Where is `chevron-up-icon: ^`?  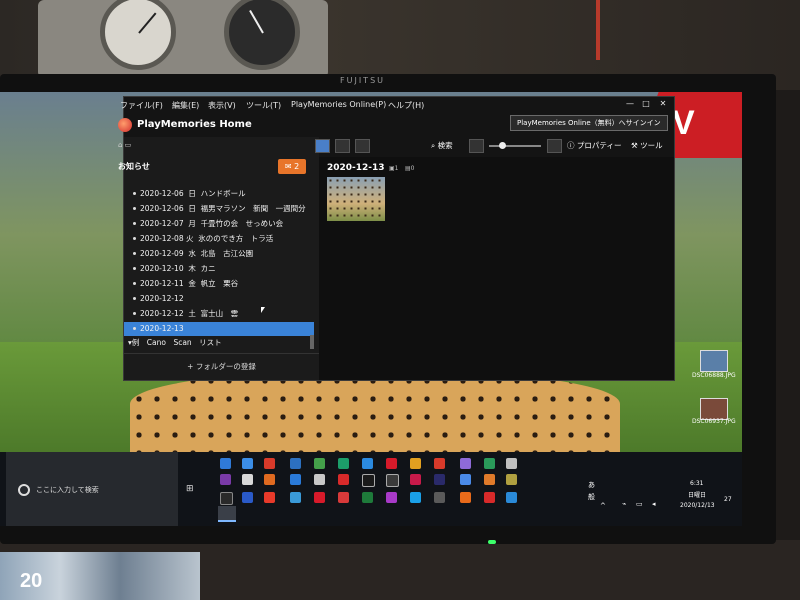 chevron-up-icon: ^ is located at coordinates (603, 506).